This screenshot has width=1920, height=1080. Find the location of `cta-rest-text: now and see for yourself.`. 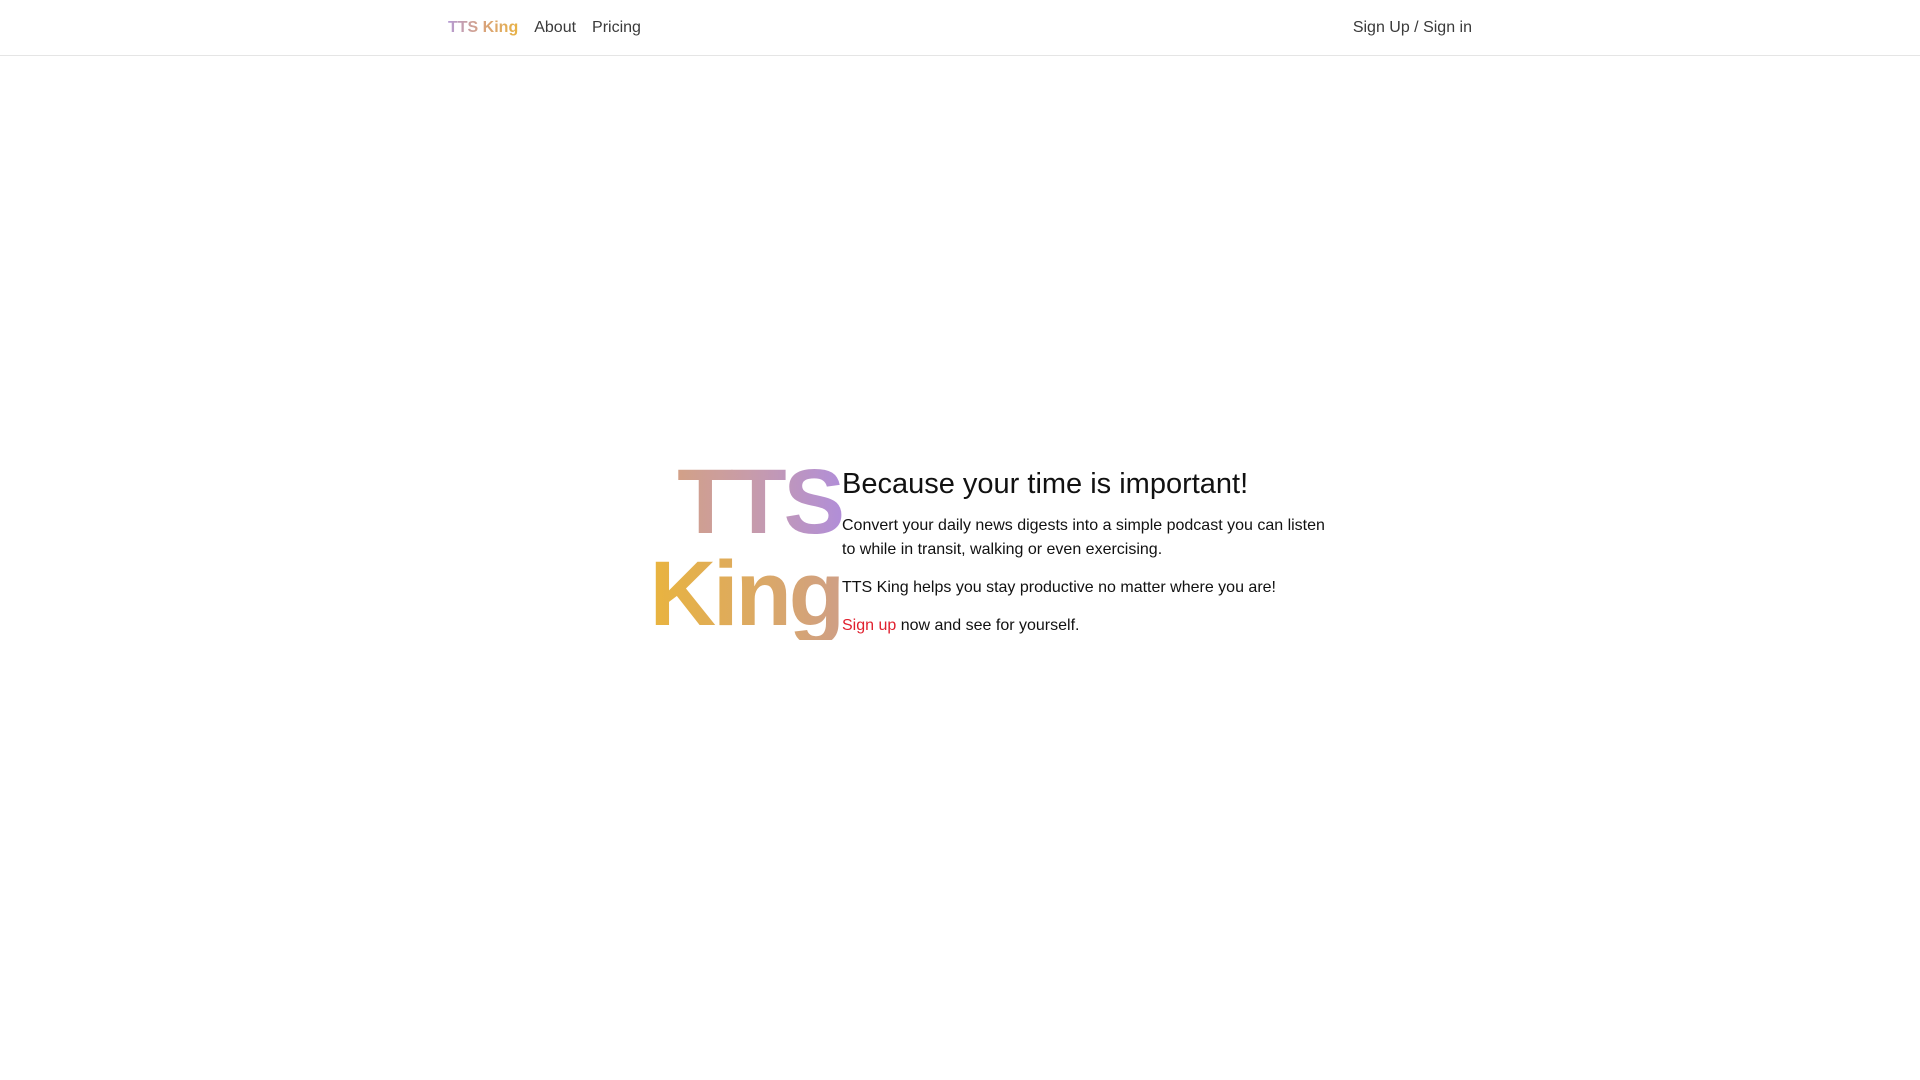

cta-rest-text: now and see for yourself. is located at coordinates (988, 625).